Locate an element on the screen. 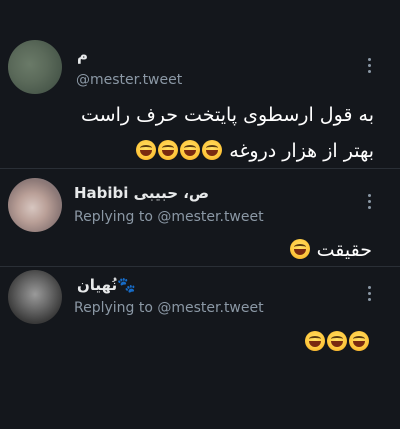 The width and height of the screenshot is (400, 429). author-name: م is located at coordinates (82, 55).